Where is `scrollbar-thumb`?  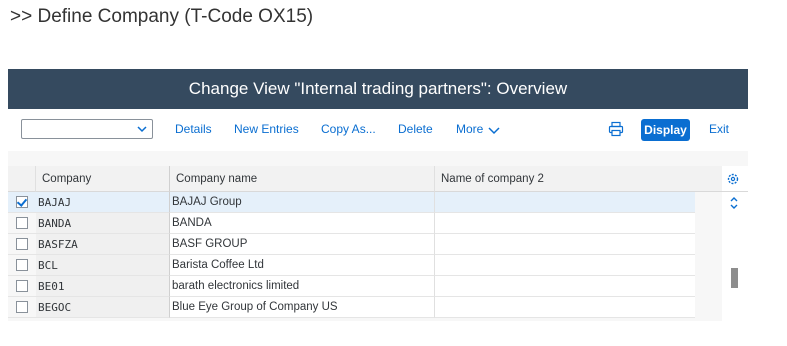
scrollbar-thumb is located at coordinates (734, 278).